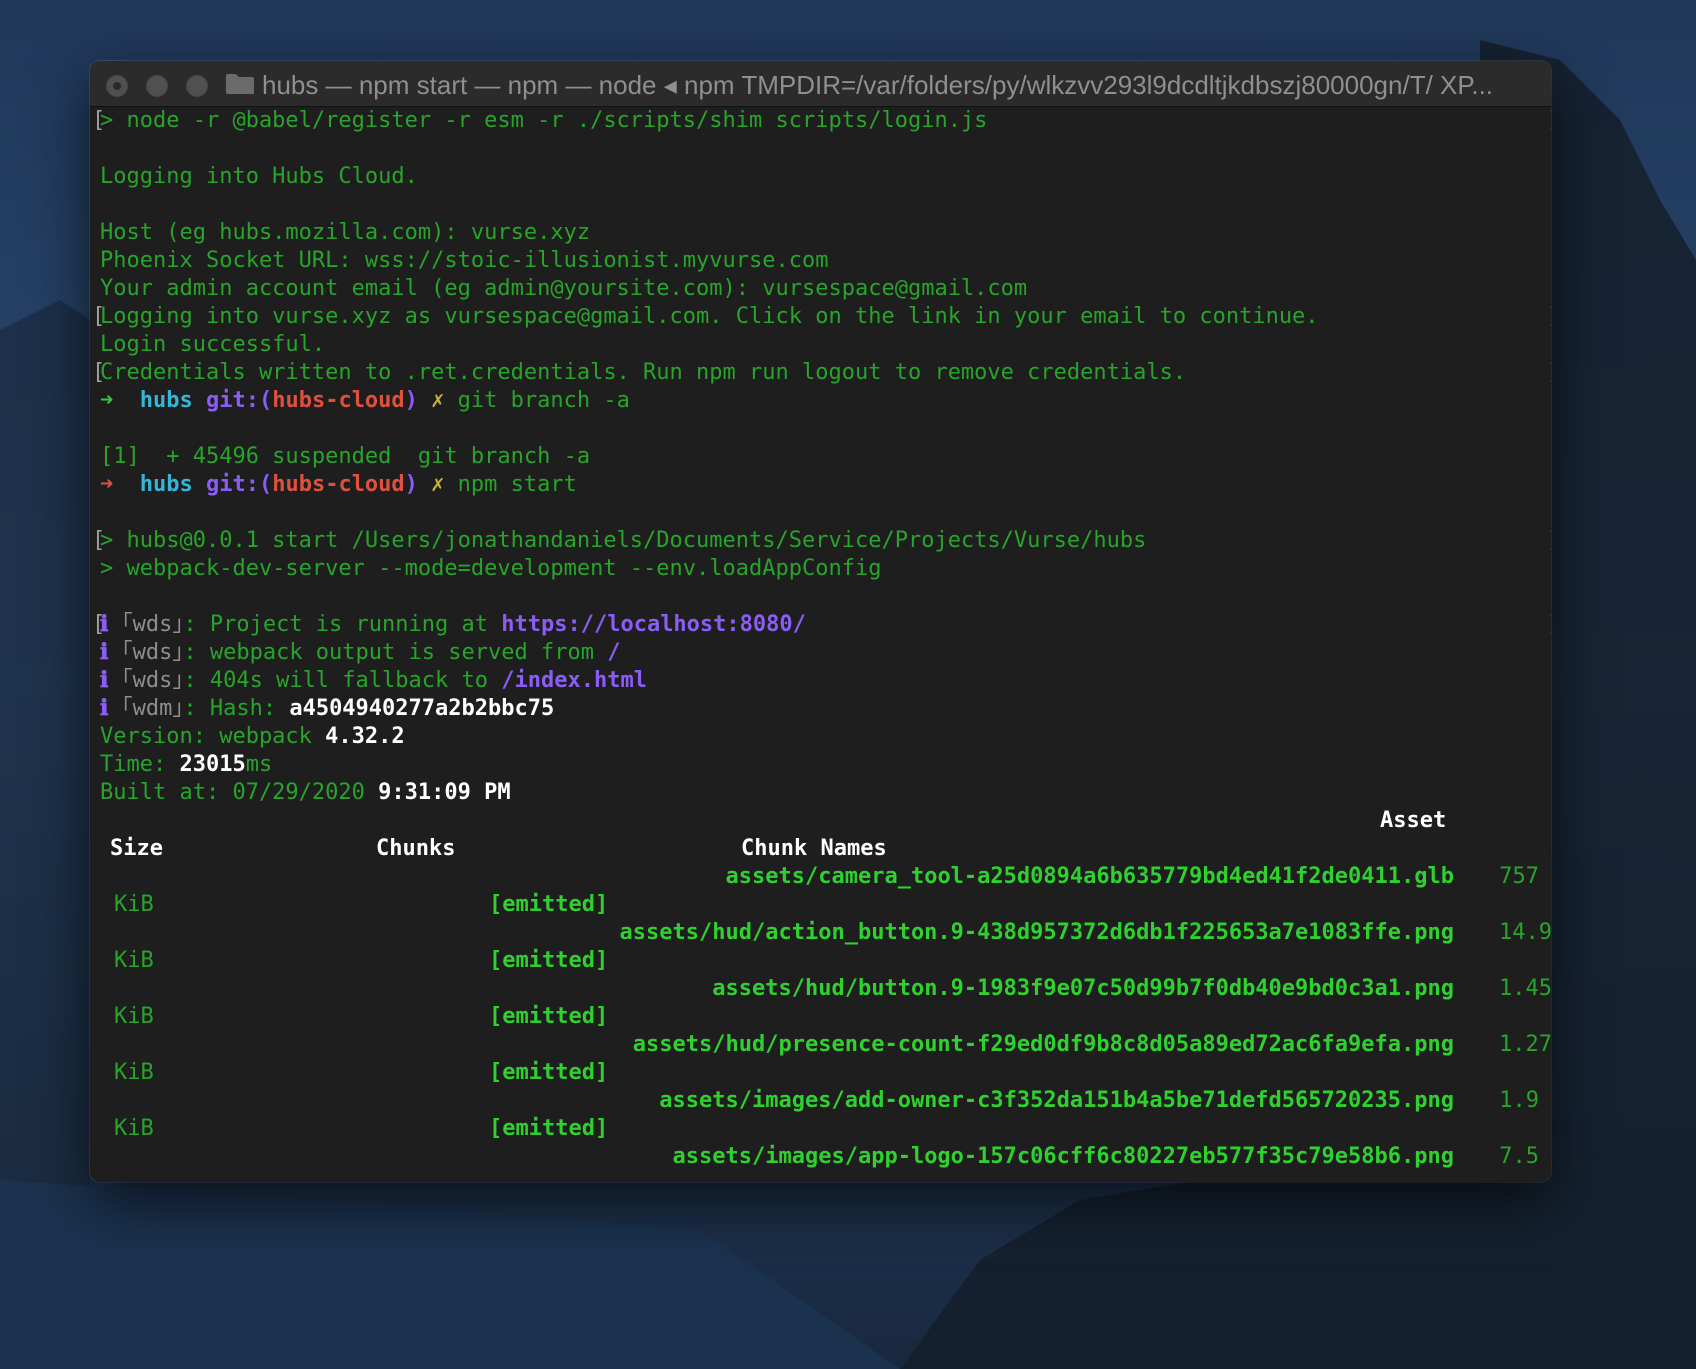  I want to click on table-header-row: Size Chunks Chunk Names, so click(825, 849).